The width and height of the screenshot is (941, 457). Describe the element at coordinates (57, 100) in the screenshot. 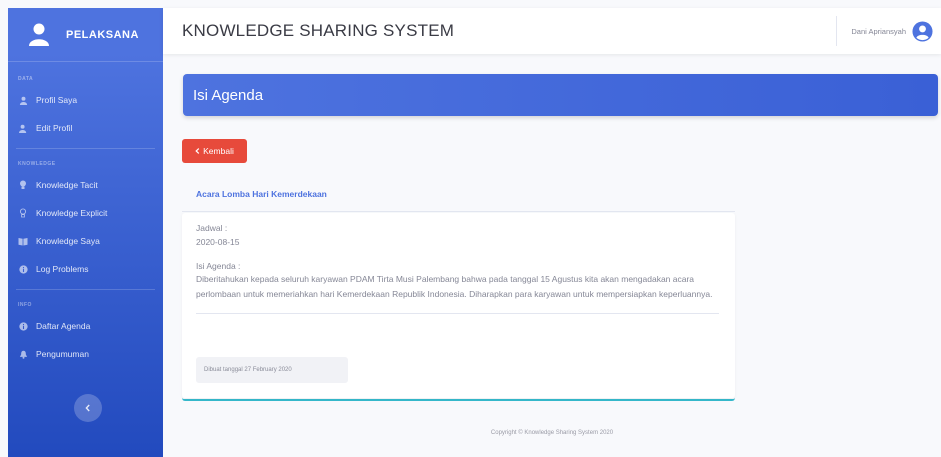

I see `sidebar-item-label: Profil Saya` at that location.